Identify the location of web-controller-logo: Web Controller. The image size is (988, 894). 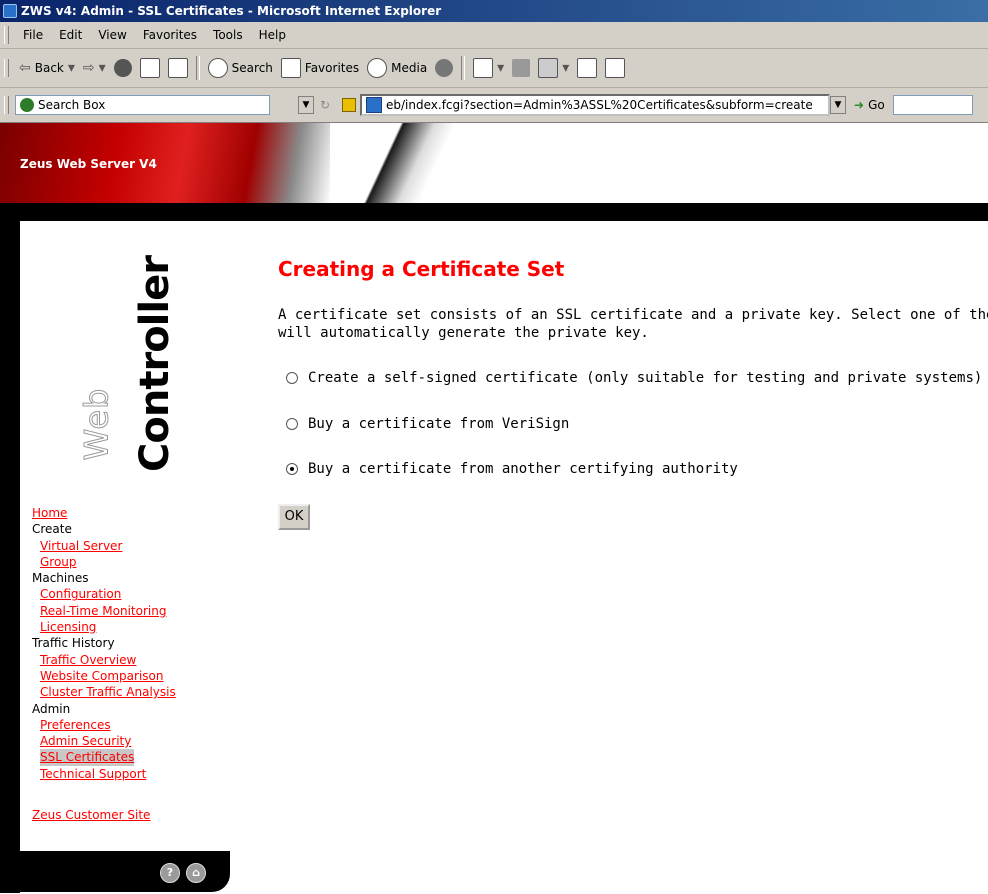
(128, 369).